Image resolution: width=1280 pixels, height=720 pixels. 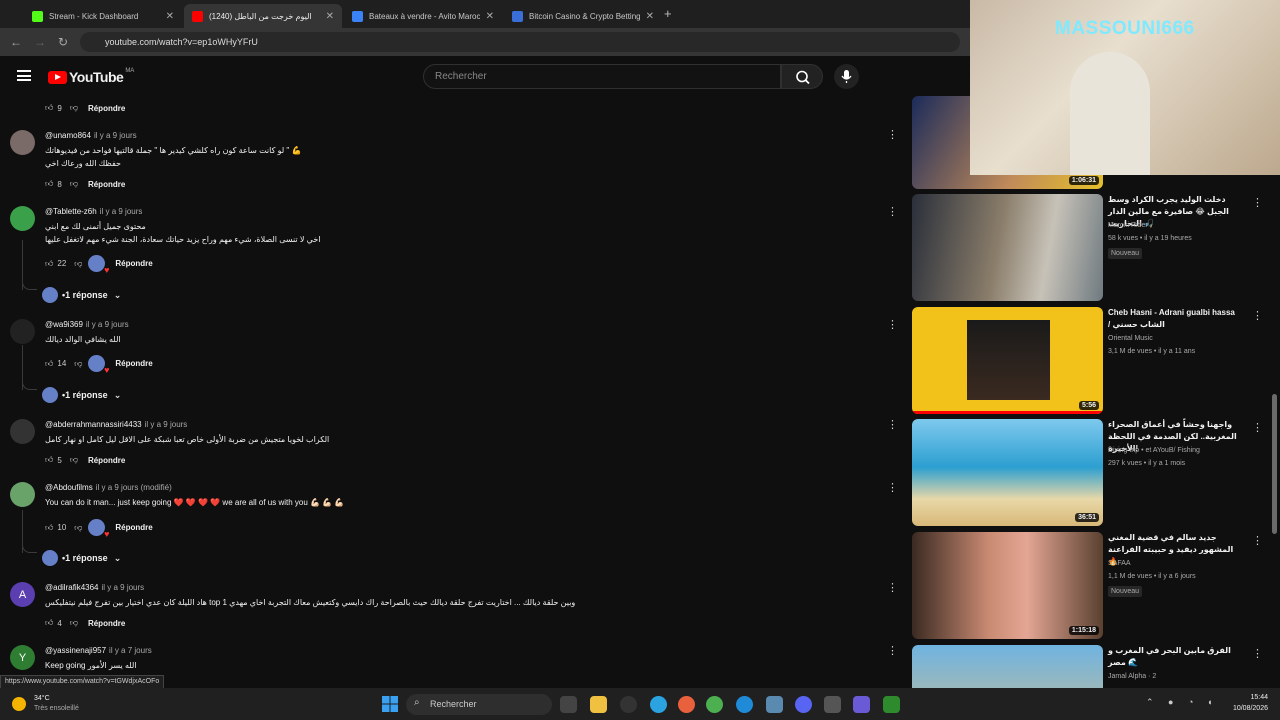 I want to click on snipping-tool-icon, so click(x=832, y=704).